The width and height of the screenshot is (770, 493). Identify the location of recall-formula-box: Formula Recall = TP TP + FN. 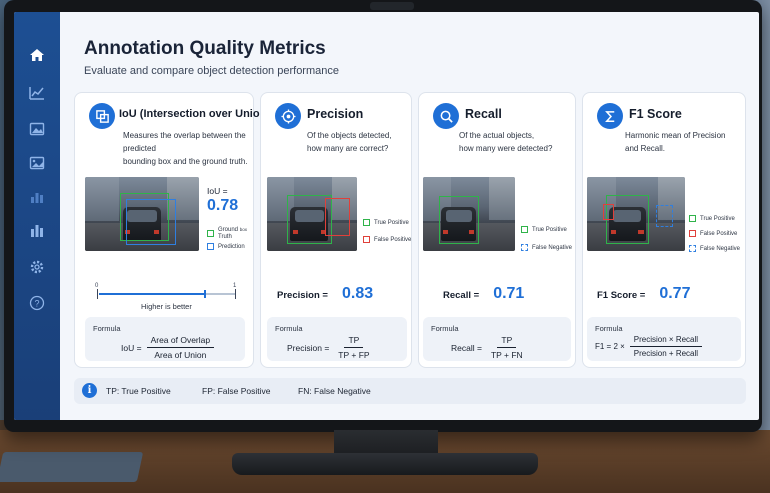
(497, 339).